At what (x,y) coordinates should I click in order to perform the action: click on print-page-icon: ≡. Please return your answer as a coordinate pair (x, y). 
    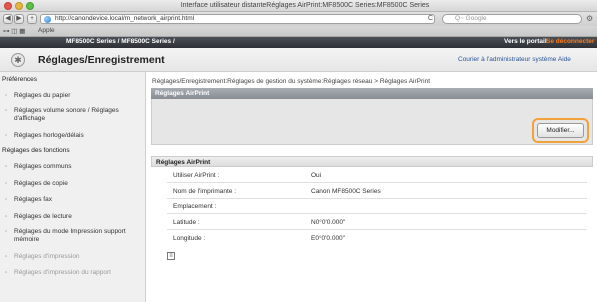
    Looking at the image, I should click on (171, 256).